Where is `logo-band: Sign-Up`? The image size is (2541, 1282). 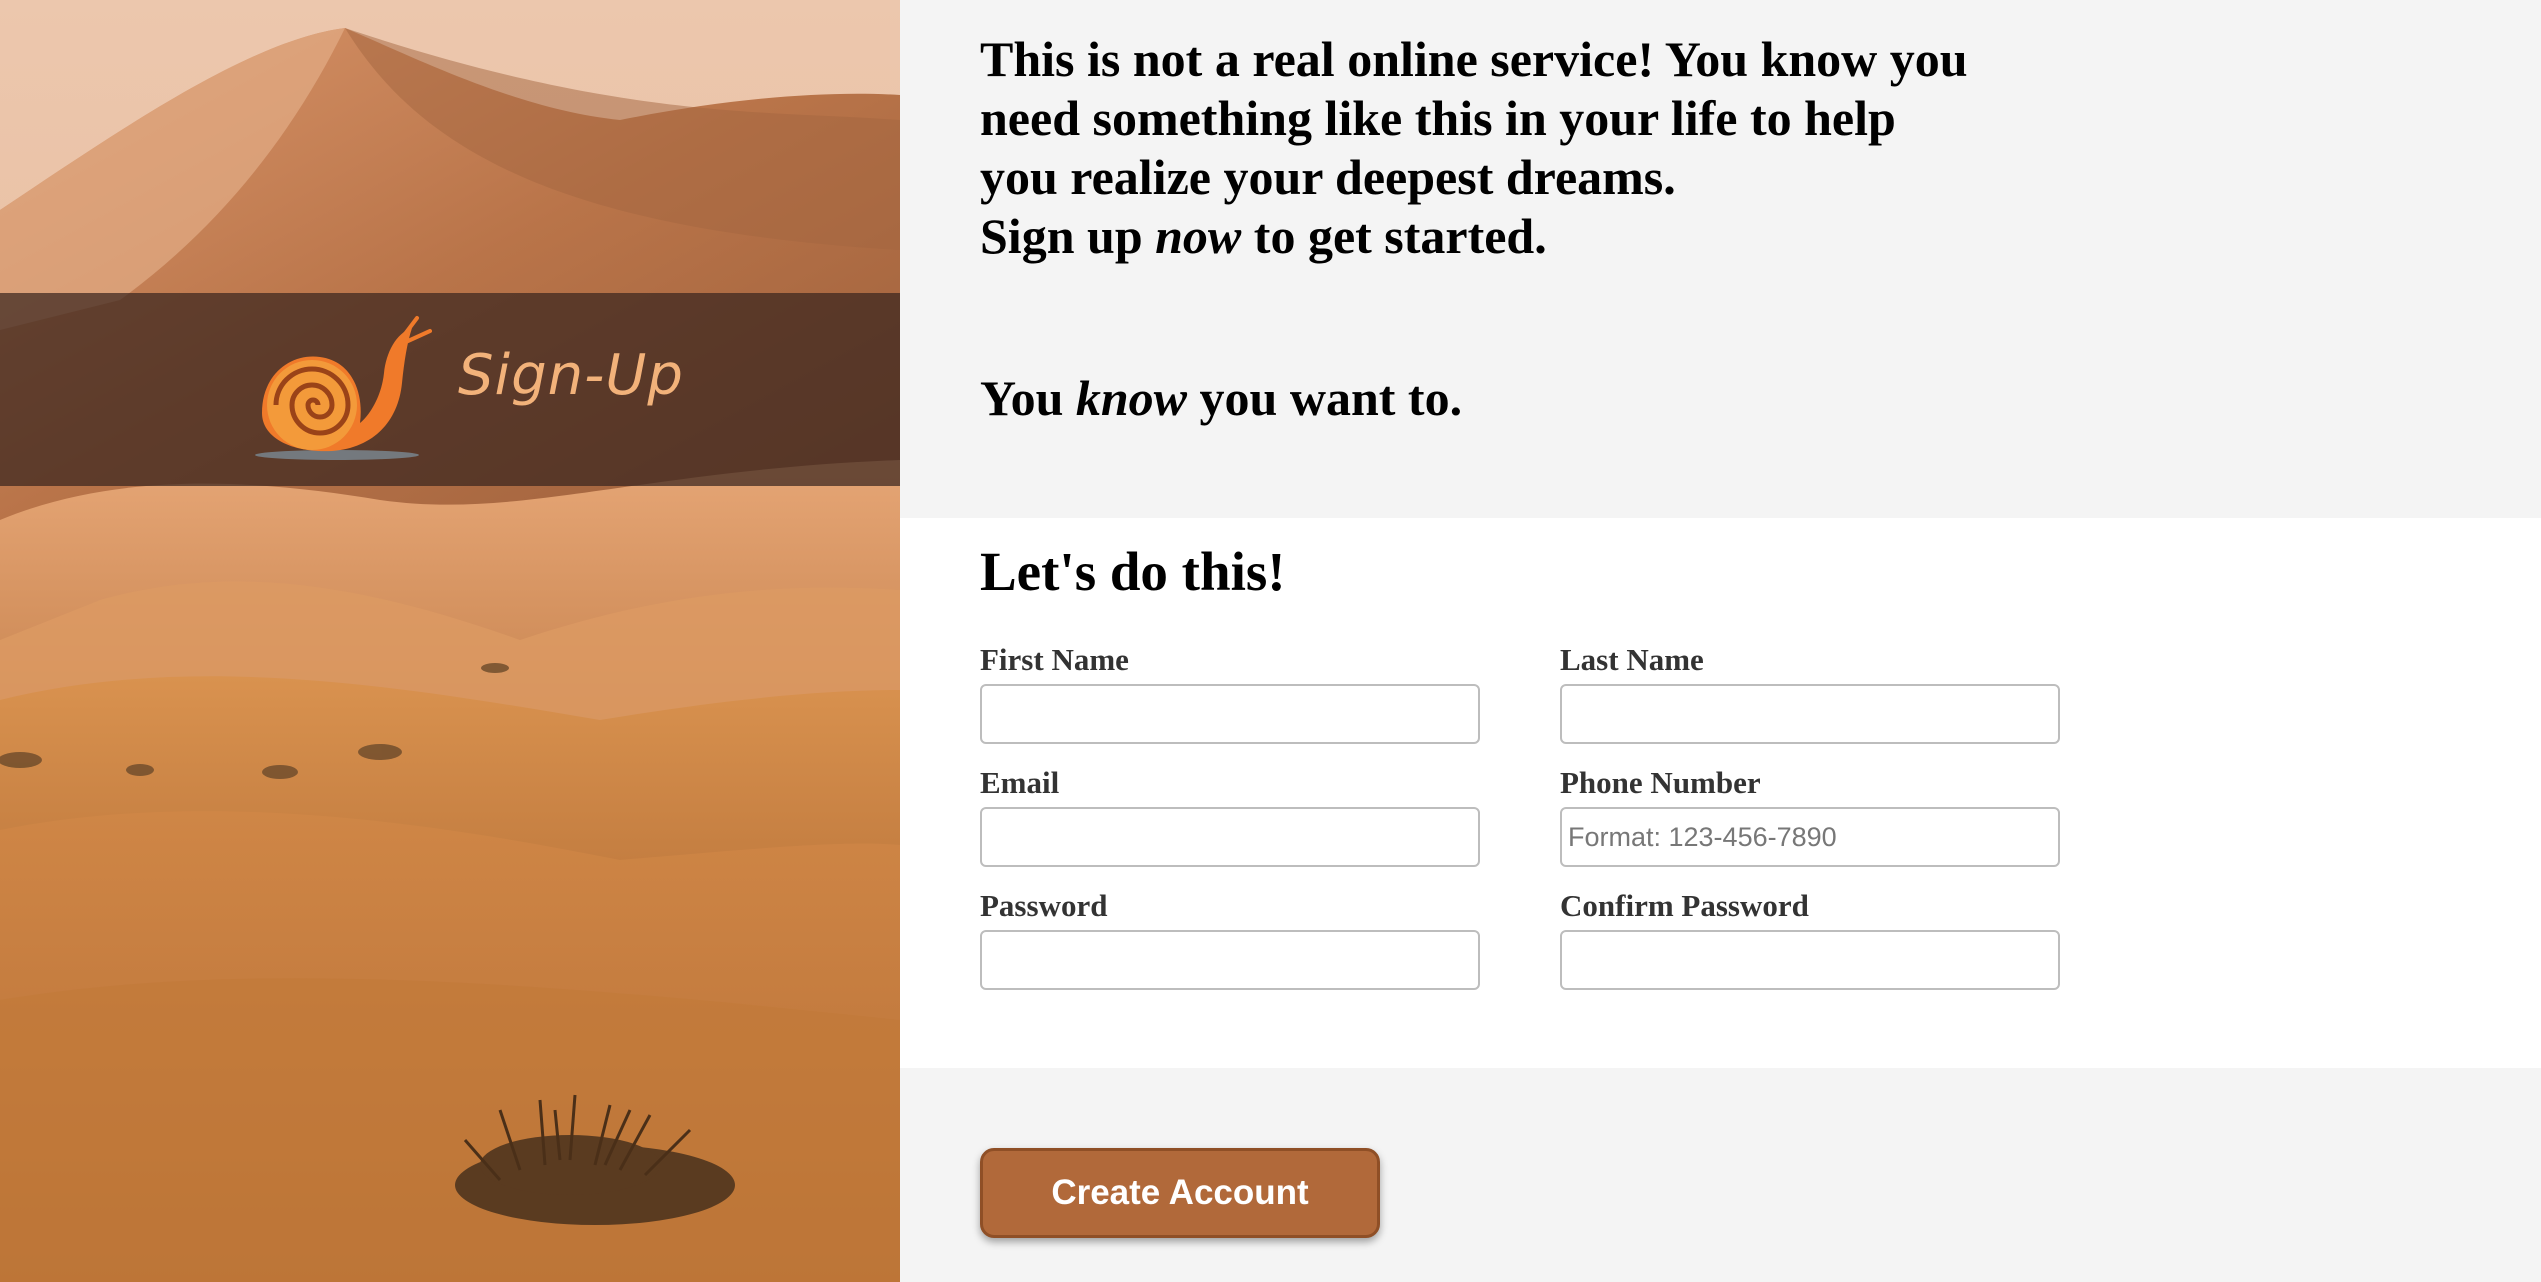
logo-band: Sign-Up is located at coordinates (450, 389).